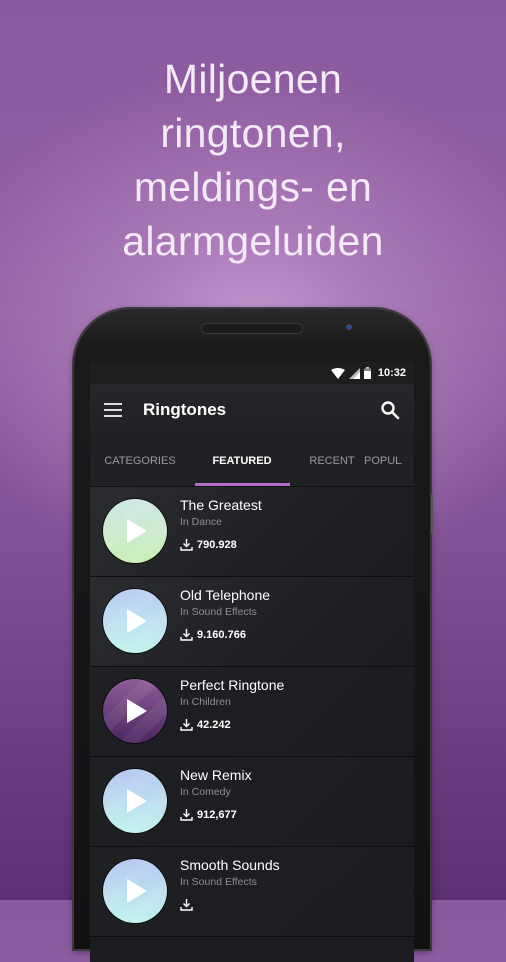 The image size is (506, 962). I want to click on ringtone-row: Old Telephone In Sound Effects 9.160.766, so click(252, 622).